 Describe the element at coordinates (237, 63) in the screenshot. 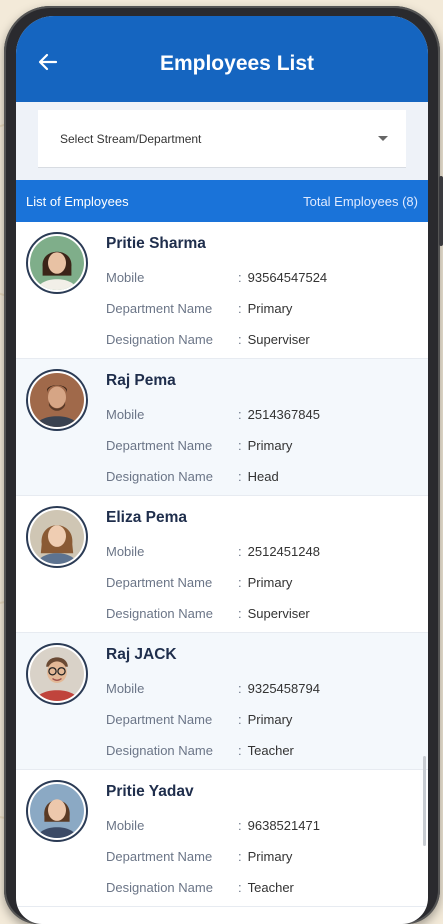

I see `page-title: Employees List` at that location.